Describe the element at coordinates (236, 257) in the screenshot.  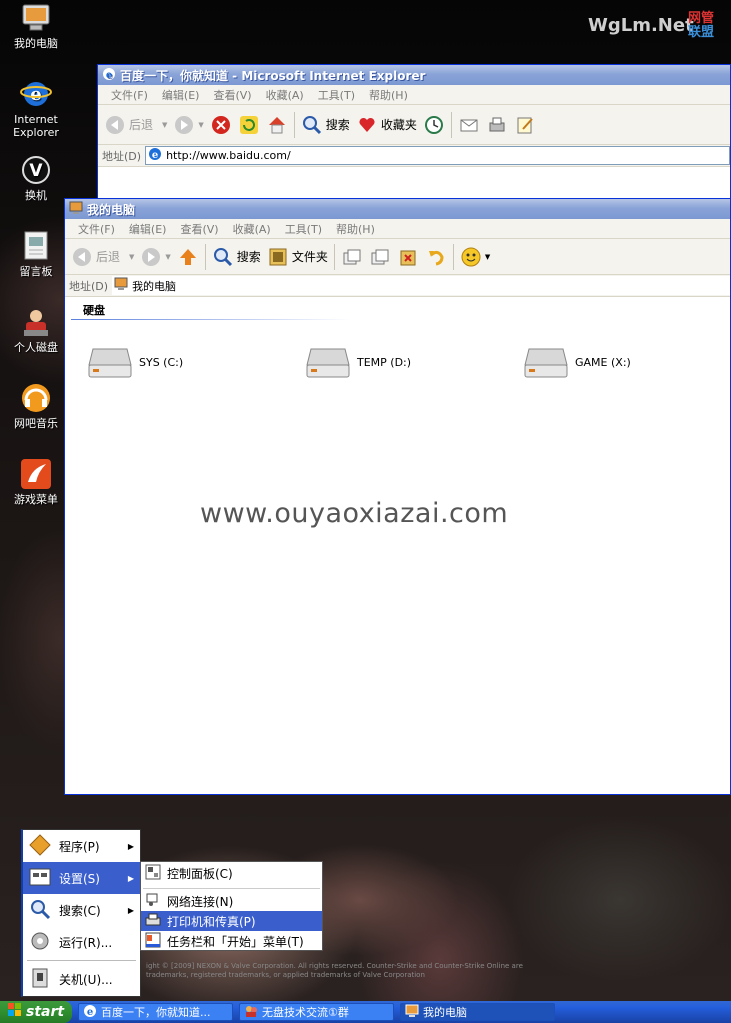
I see `explorer-search-button: 搜索` at that location.